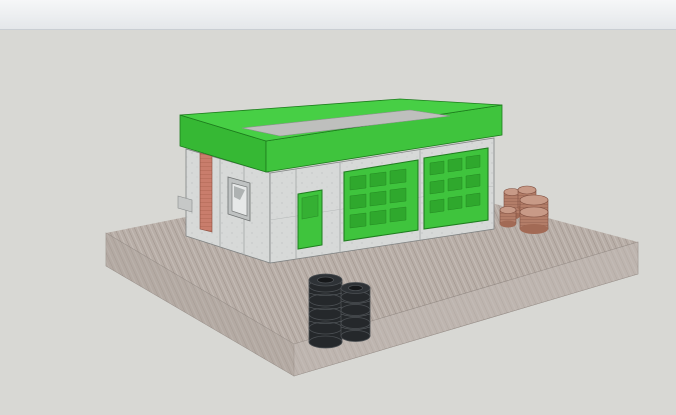  Describe the element at coordinates (338, 15) in the screenshot. I see `viewer-toolbar` at that location.